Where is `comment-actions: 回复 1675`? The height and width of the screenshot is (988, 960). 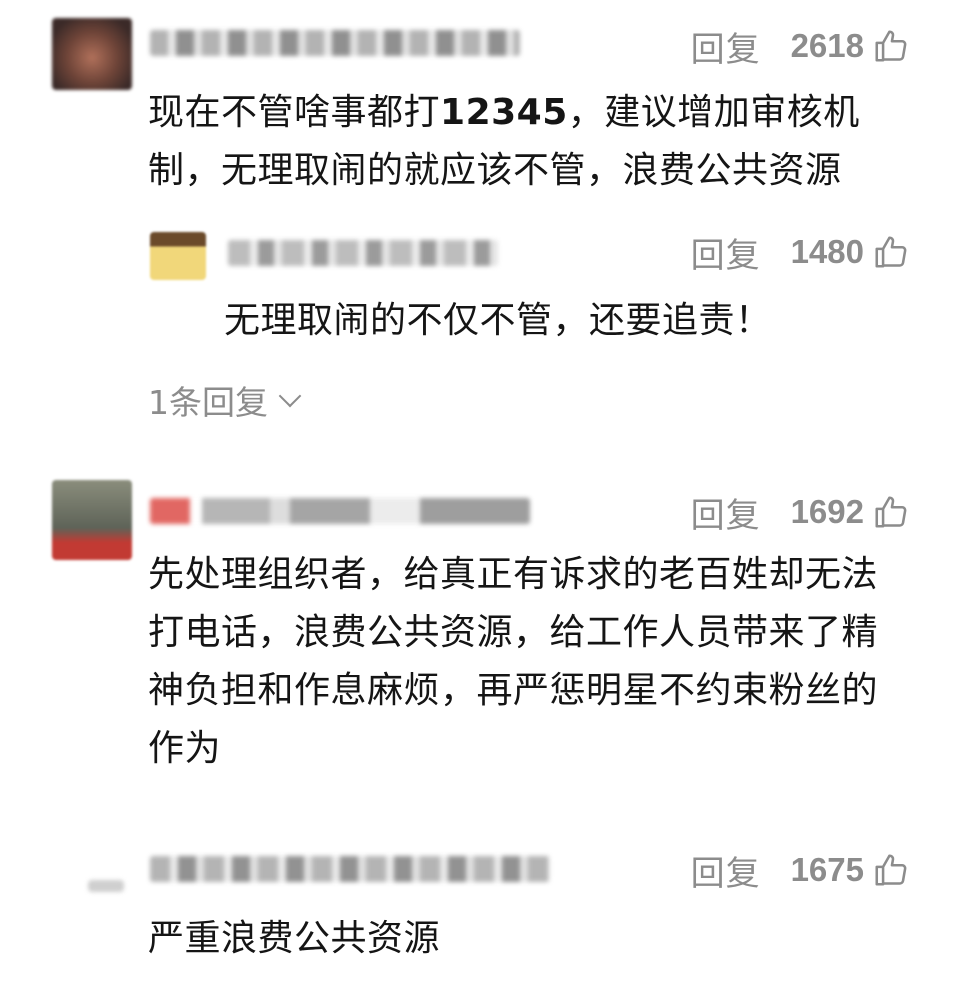
comment-actions: 回复 1675 is located at coordinates (800, 872).